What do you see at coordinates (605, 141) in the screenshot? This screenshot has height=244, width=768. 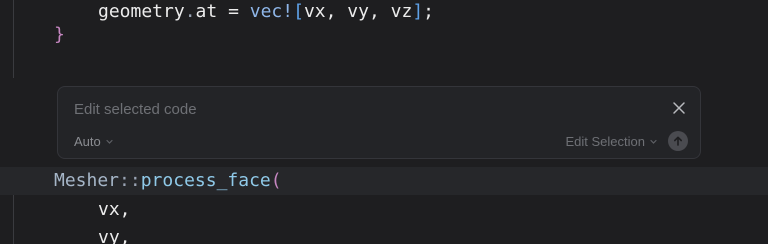 I see `edit-mode-label: Edit Selection` at bounding box center [605, 141].